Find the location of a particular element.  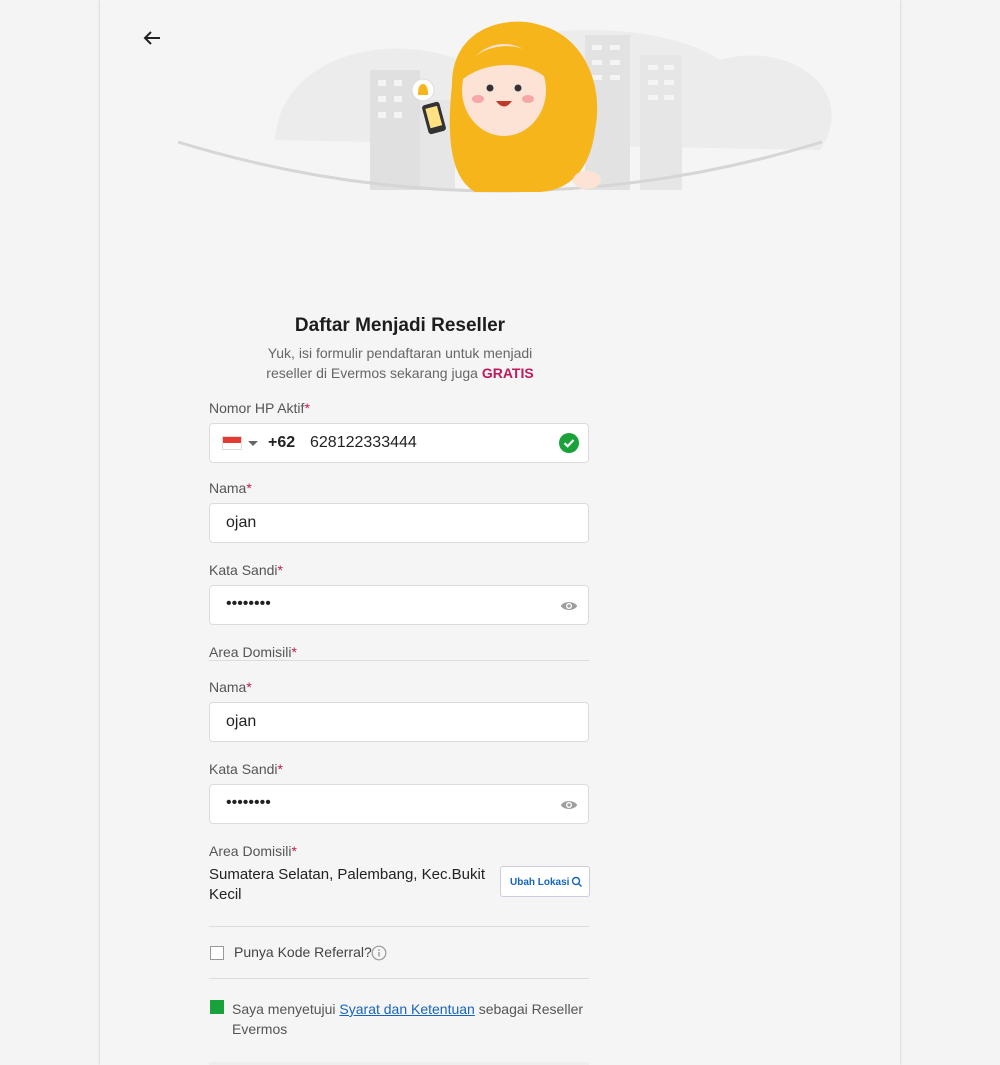

name-label-2-text: Nama is located at coordinates (228, 687).